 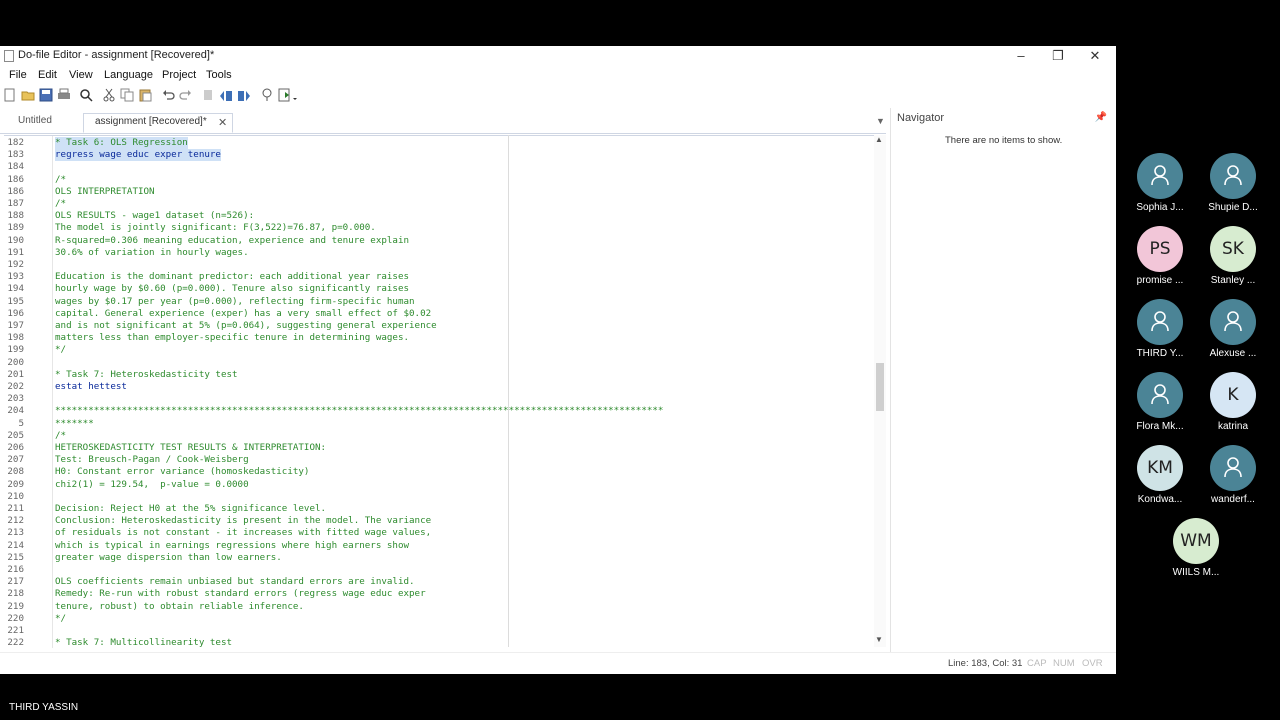 I want to click on pin-icon: 📌, so click(x=1101, y=117).